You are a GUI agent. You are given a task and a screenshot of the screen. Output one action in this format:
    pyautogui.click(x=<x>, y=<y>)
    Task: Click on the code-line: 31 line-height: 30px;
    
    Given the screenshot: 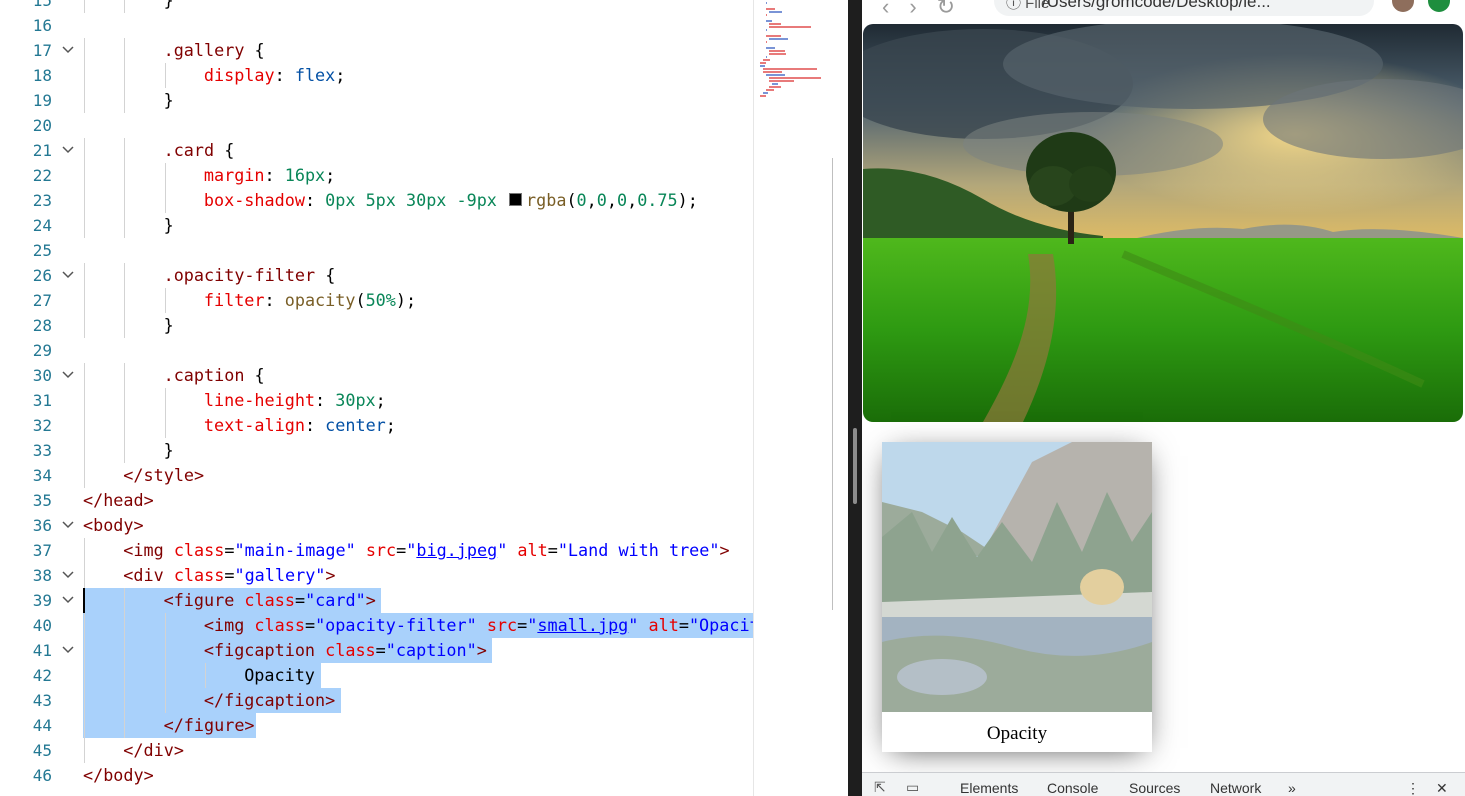 What is the action you would take?
    pyautogui.click(x=376, y=400)
    